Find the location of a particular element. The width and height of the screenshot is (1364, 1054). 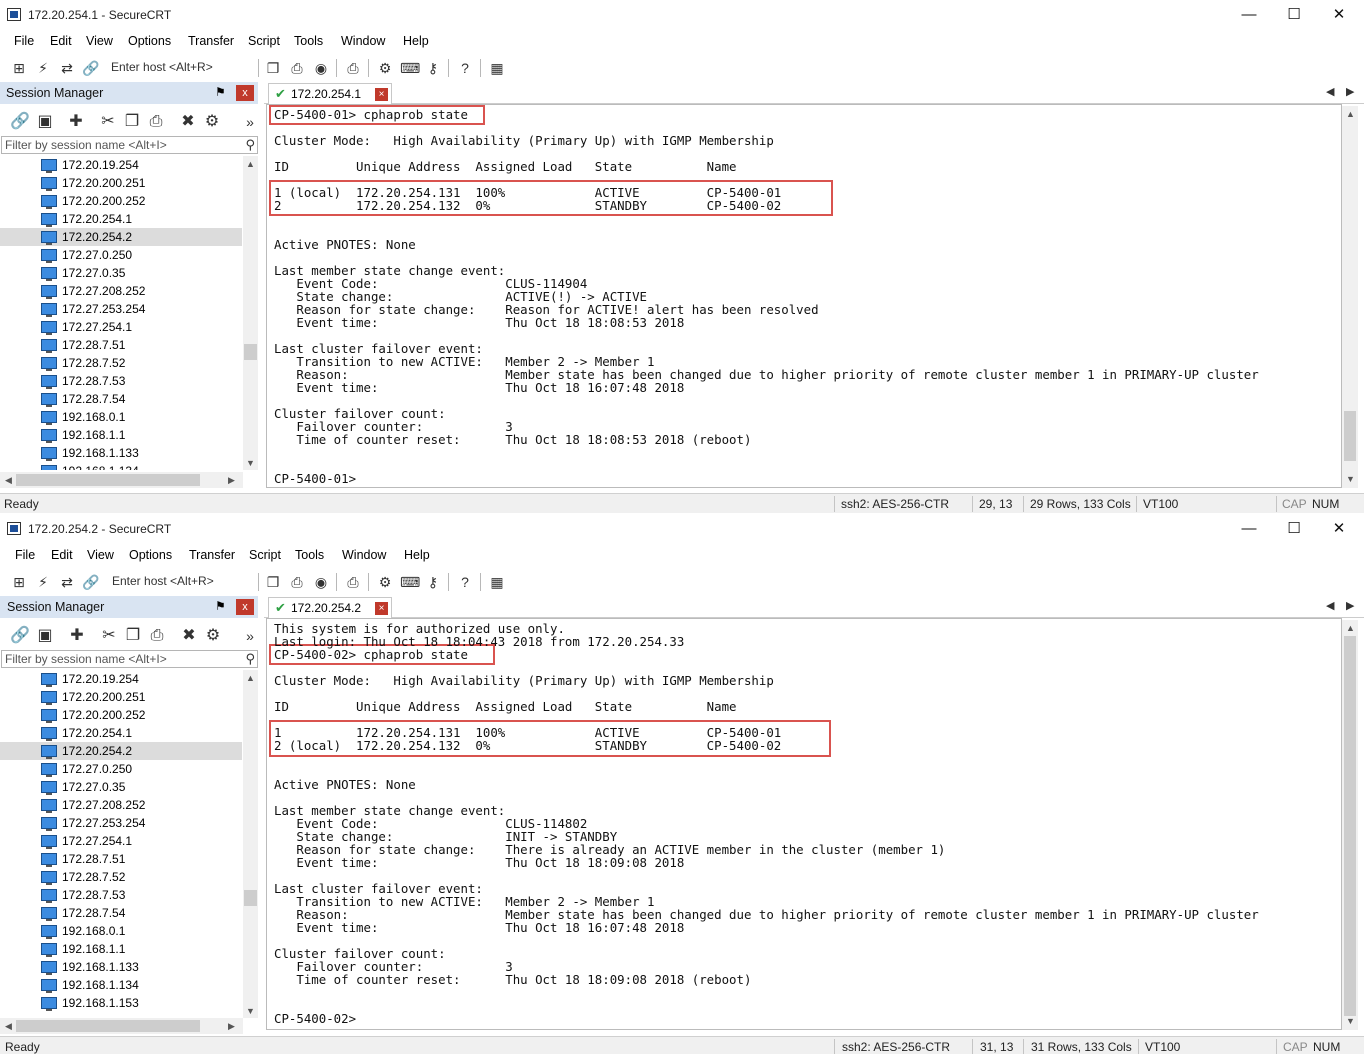

menu-window: Window is located at coordinates (363, 41).